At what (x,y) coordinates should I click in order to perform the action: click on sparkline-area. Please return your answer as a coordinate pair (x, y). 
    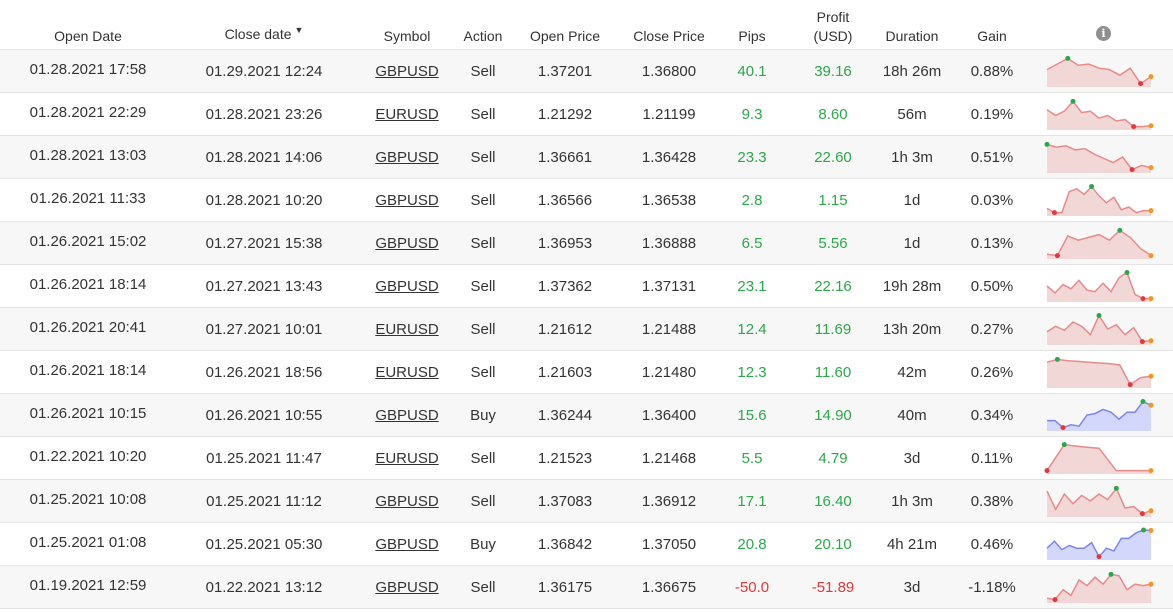
    Looking at the image, I should click on (1099, 502).